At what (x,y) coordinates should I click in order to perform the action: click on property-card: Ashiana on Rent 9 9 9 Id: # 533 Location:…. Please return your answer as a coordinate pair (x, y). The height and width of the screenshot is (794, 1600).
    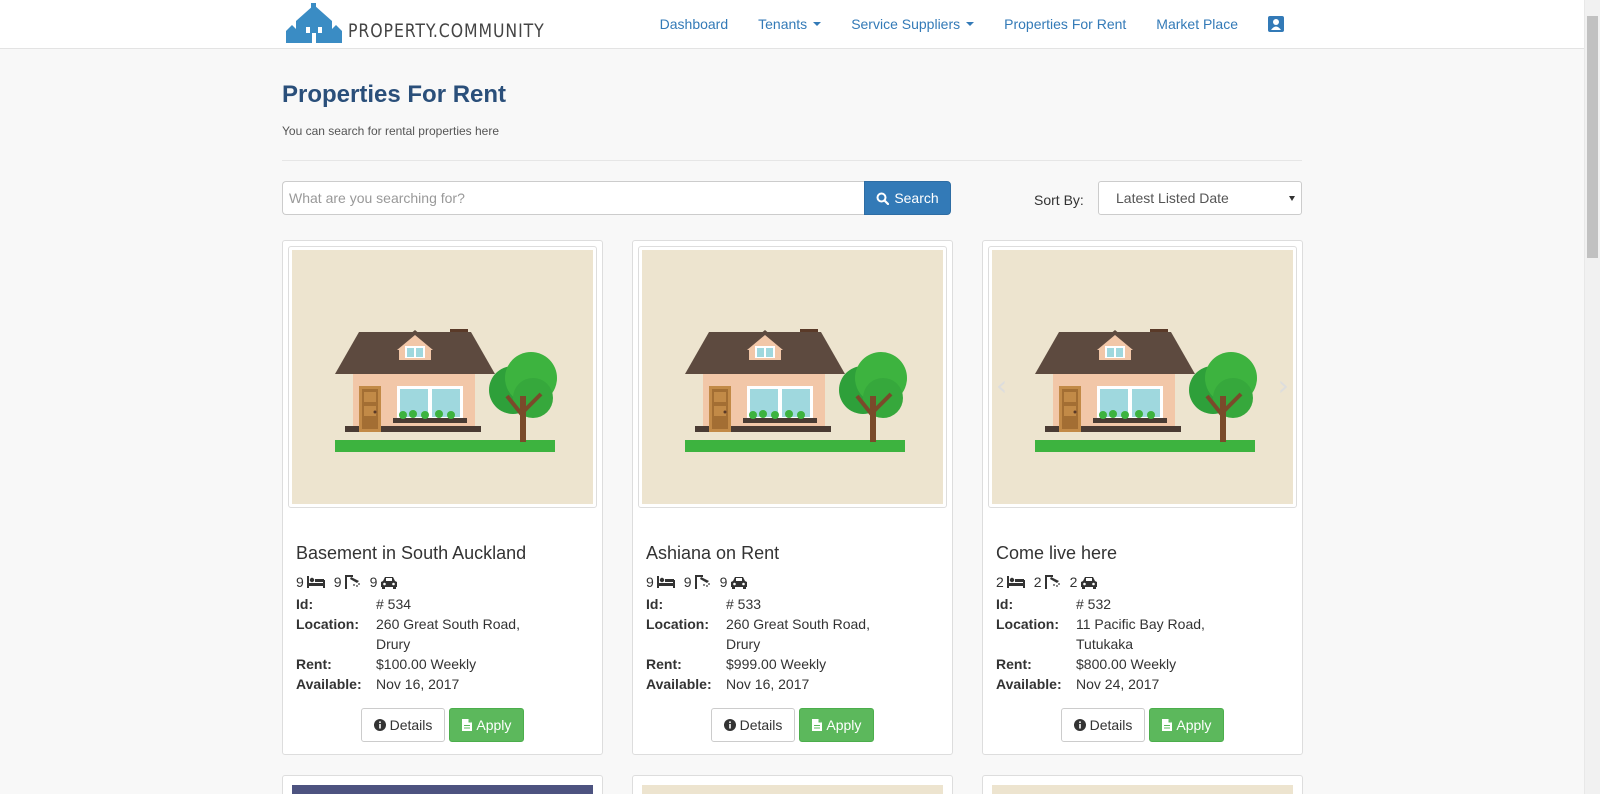
    Looking at the image, I should click on (792, 497).